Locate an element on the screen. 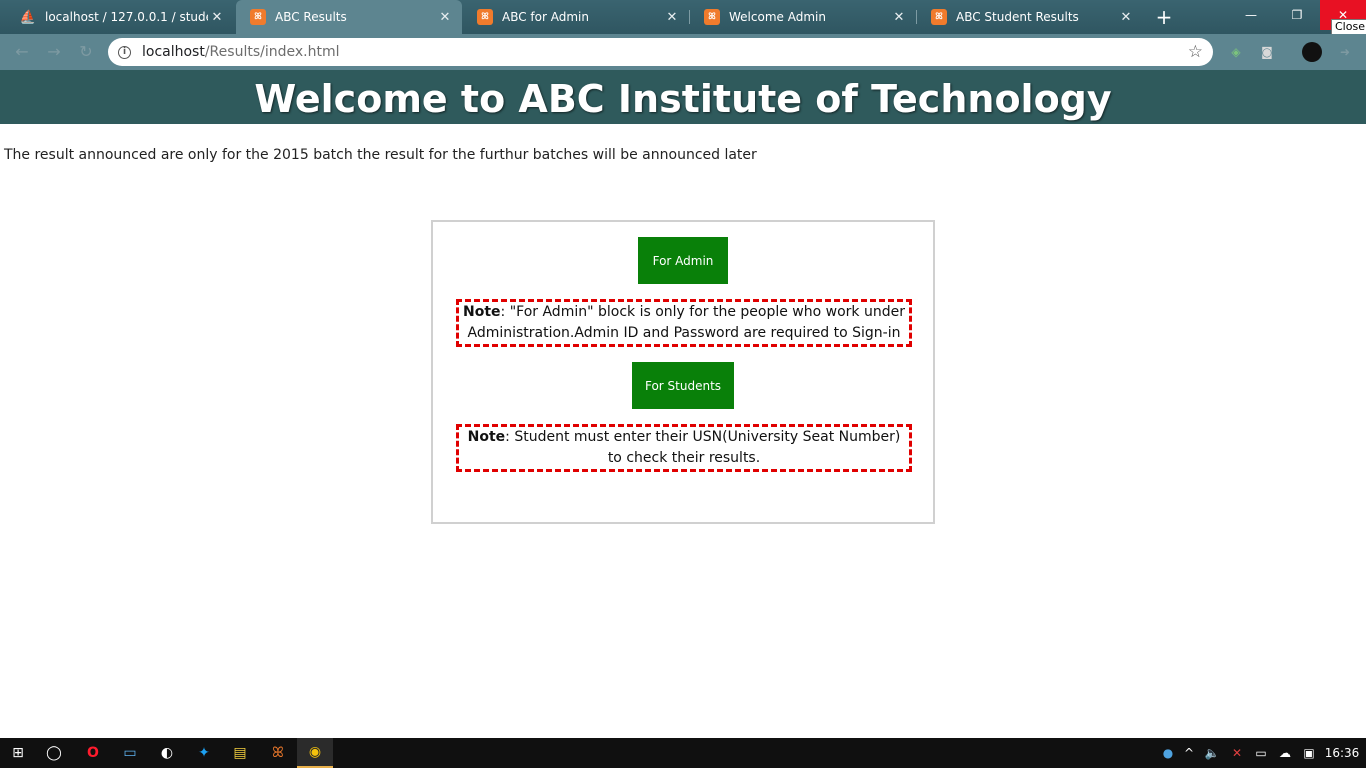  menu-arrow-icon: ➜ is located at coordinates (1345, 52).